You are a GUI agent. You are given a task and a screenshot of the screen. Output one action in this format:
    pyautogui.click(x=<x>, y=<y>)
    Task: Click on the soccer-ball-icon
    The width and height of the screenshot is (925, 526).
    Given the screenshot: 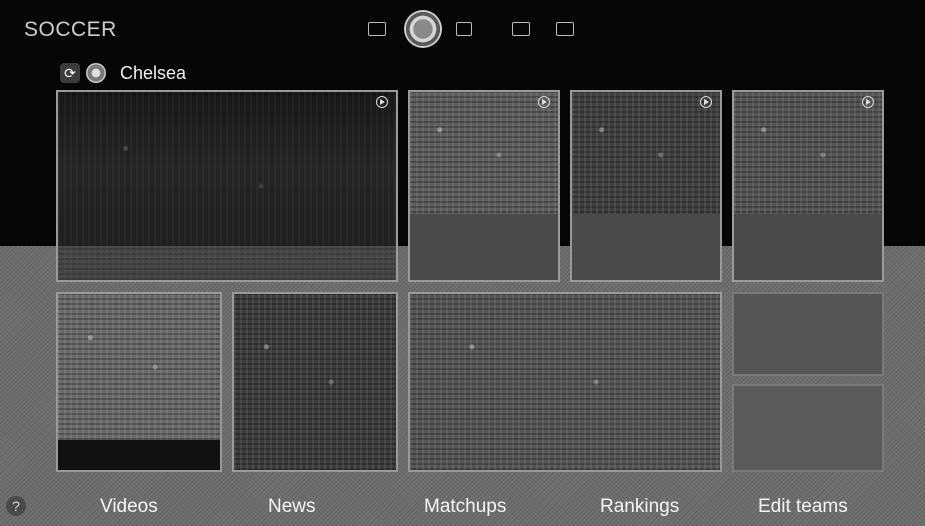 What is the action you would take?
    pyautogui.click(x=423, y=29)
    